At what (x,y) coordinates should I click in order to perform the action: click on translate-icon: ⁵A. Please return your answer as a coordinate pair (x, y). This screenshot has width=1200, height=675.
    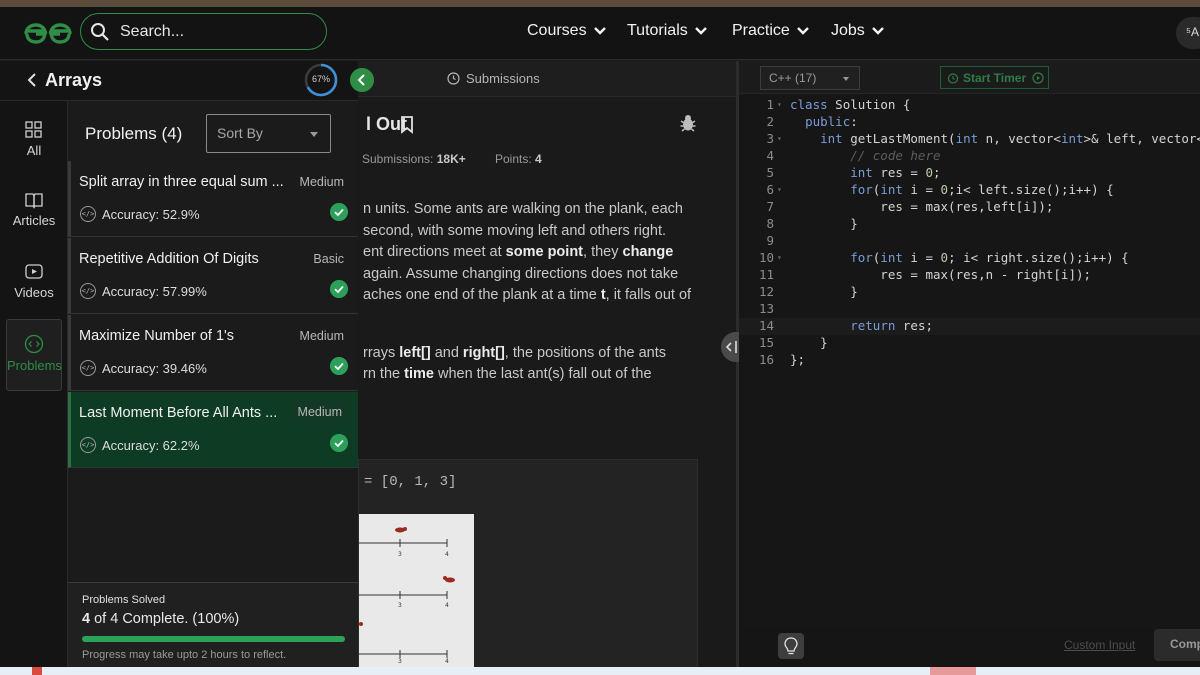
    Looking at the image, I should click on (1192, 32).